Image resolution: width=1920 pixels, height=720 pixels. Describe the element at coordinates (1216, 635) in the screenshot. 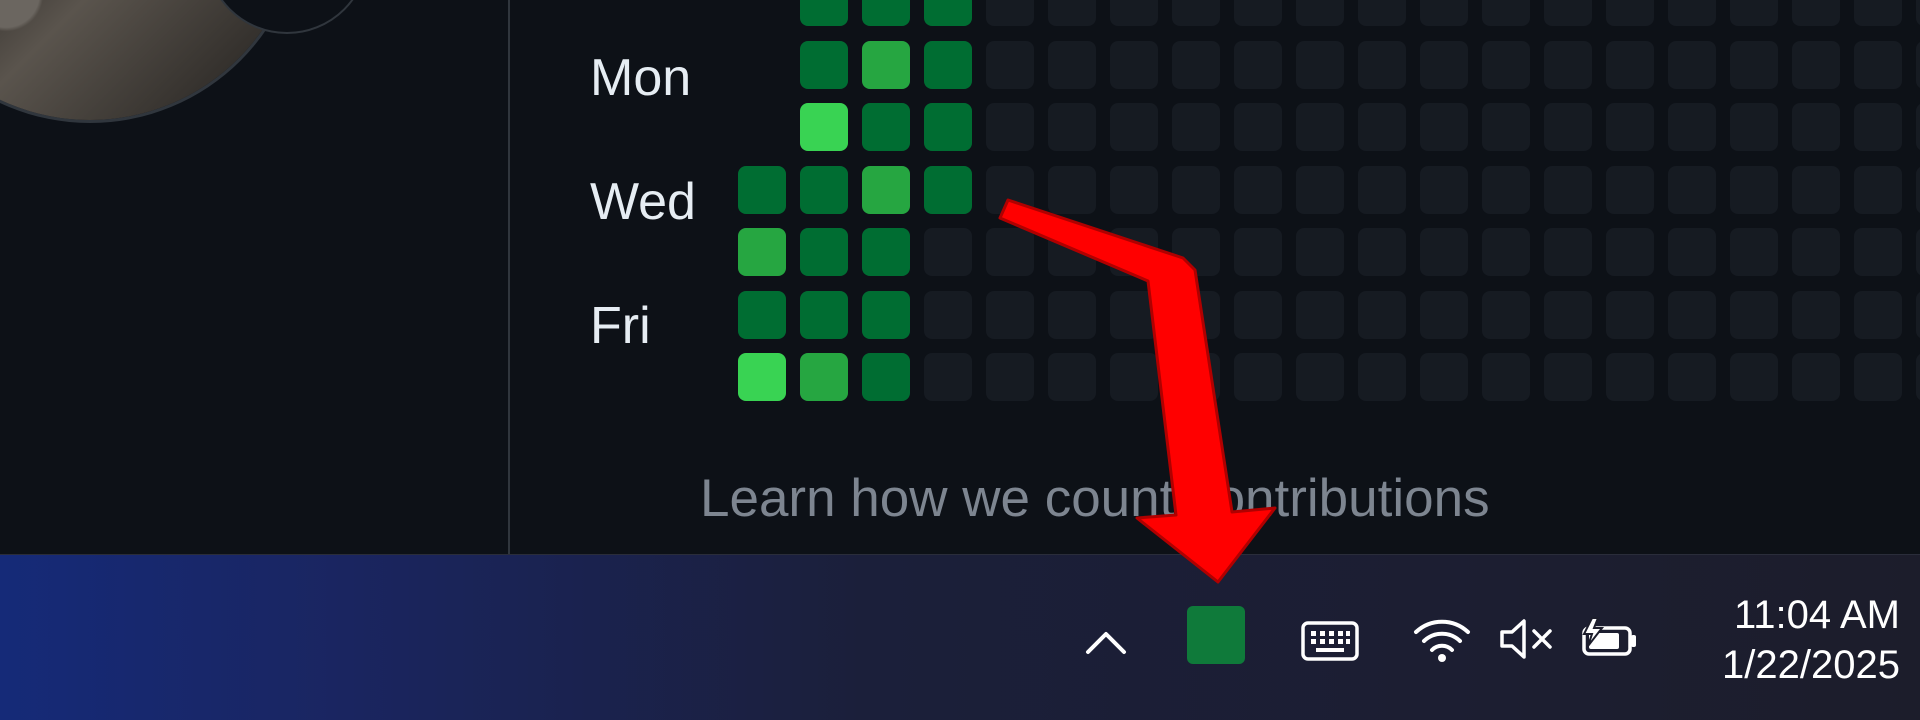

I see `tray-app-button` at that location.